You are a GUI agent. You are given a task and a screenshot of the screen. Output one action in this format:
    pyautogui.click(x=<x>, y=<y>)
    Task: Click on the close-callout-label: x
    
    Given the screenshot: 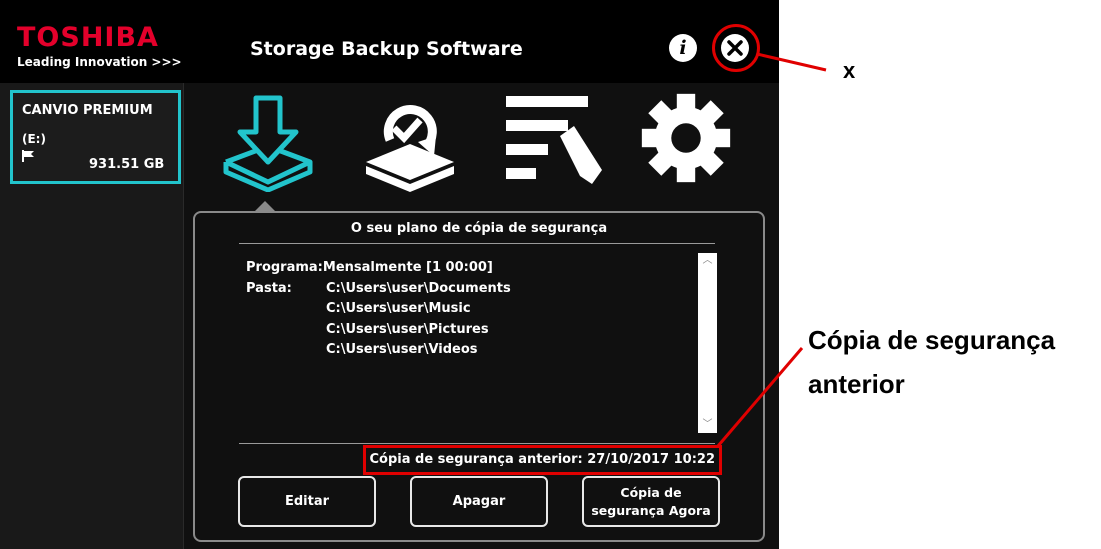 What is the action you would take?
    pyautogui.click(x=849, y=70)
    